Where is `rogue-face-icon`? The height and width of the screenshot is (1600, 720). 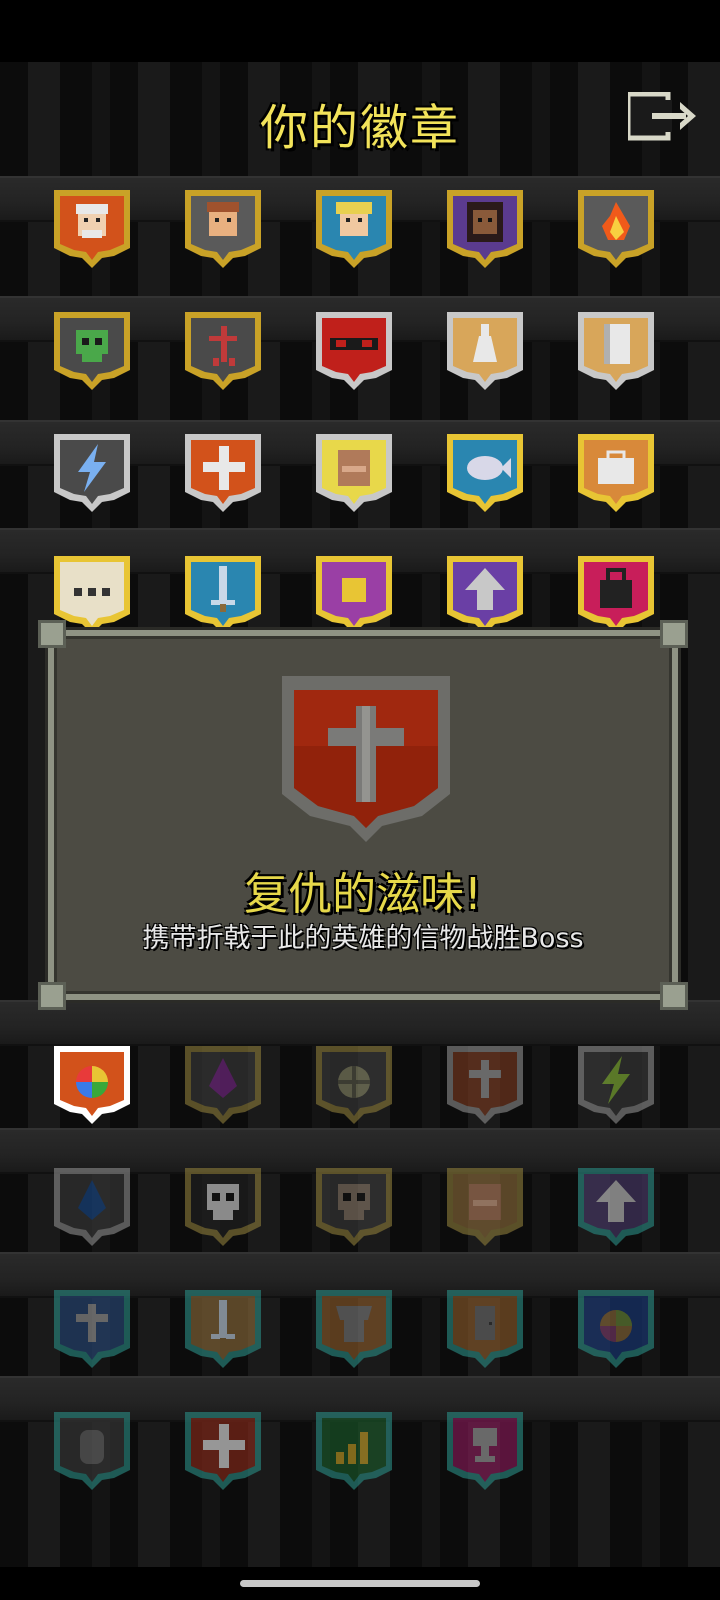 rogue-face-icon is located at coordinates (354, 229).